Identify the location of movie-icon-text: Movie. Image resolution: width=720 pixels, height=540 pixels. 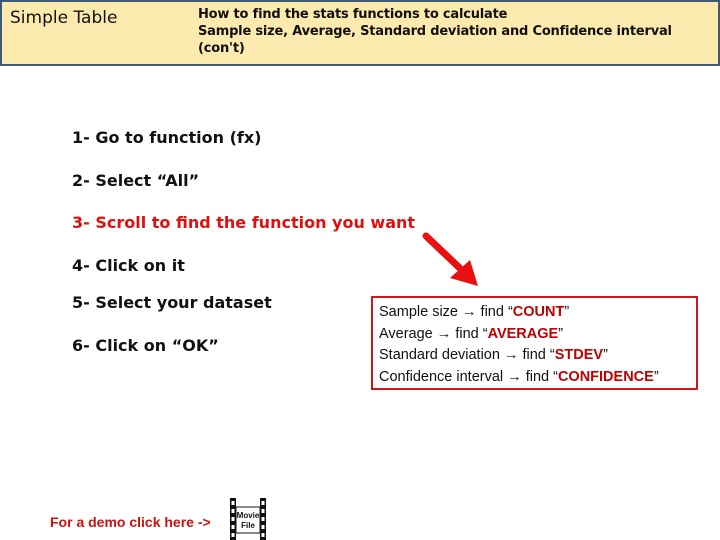
(248, 515).